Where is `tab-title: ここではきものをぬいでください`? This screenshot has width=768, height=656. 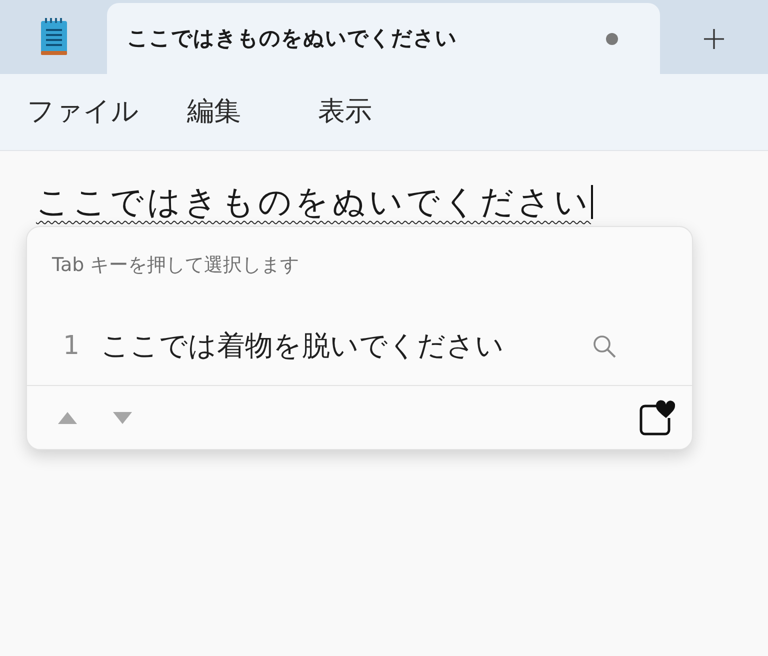 tab-title: ここではきものをぬいでください is located at coordinates (292, 38).